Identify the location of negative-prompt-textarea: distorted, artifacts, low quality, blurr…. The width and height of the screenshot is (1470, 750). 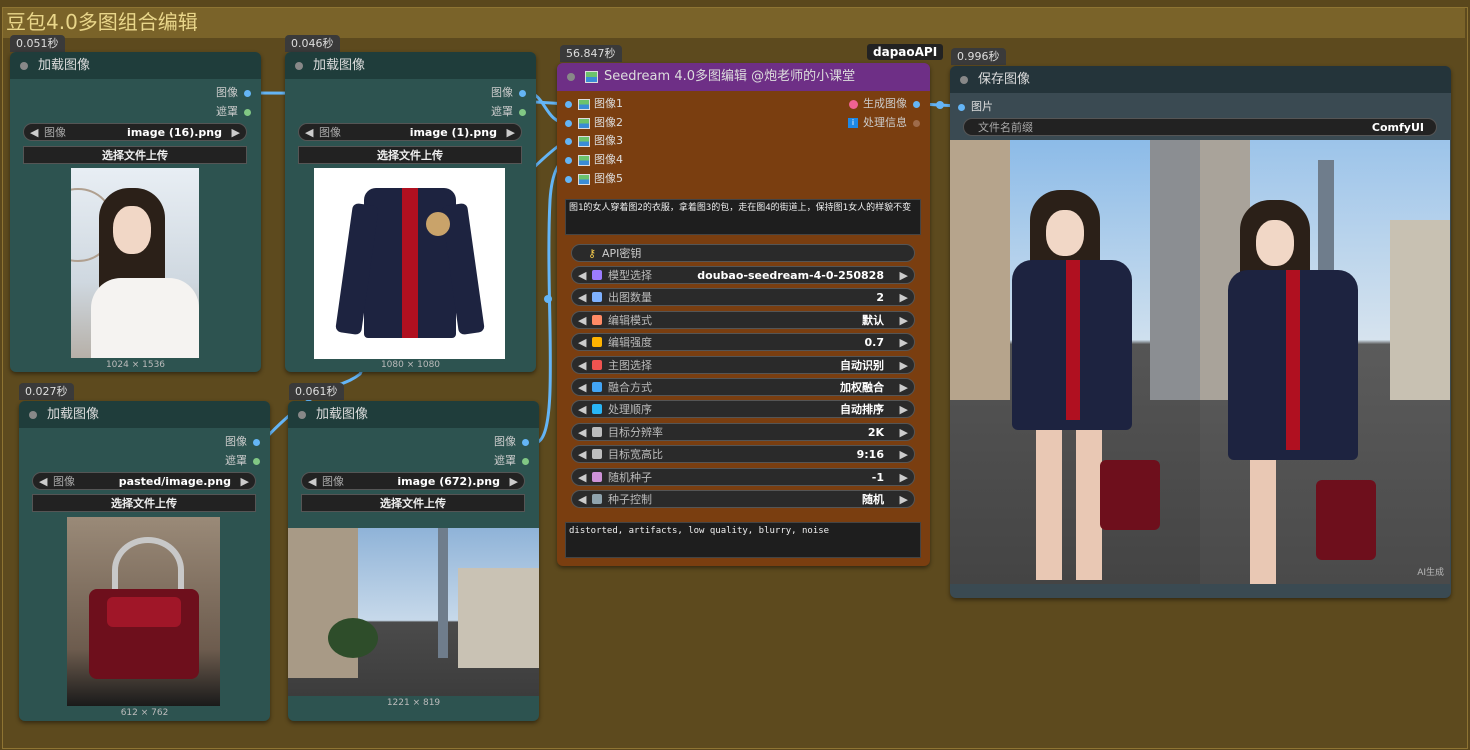
(743, 540).